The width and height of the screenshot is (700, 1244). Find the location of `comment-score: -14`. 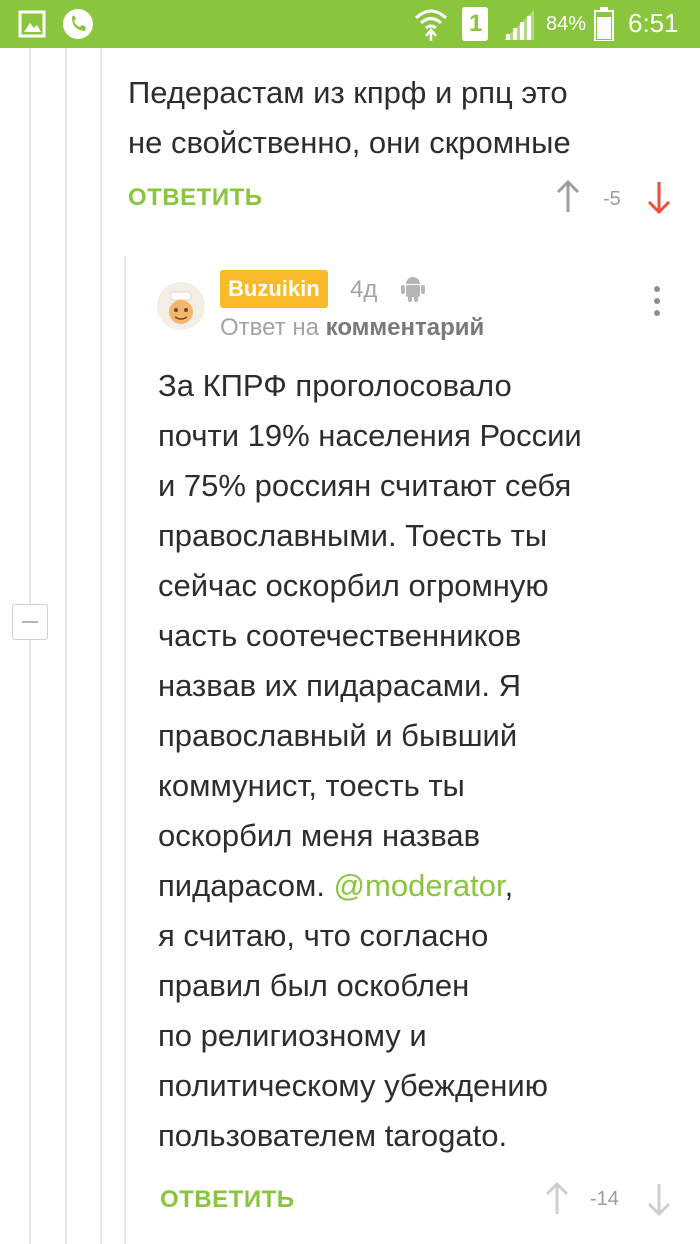

comment-score: -14 is located at coordinates (604, 1199).